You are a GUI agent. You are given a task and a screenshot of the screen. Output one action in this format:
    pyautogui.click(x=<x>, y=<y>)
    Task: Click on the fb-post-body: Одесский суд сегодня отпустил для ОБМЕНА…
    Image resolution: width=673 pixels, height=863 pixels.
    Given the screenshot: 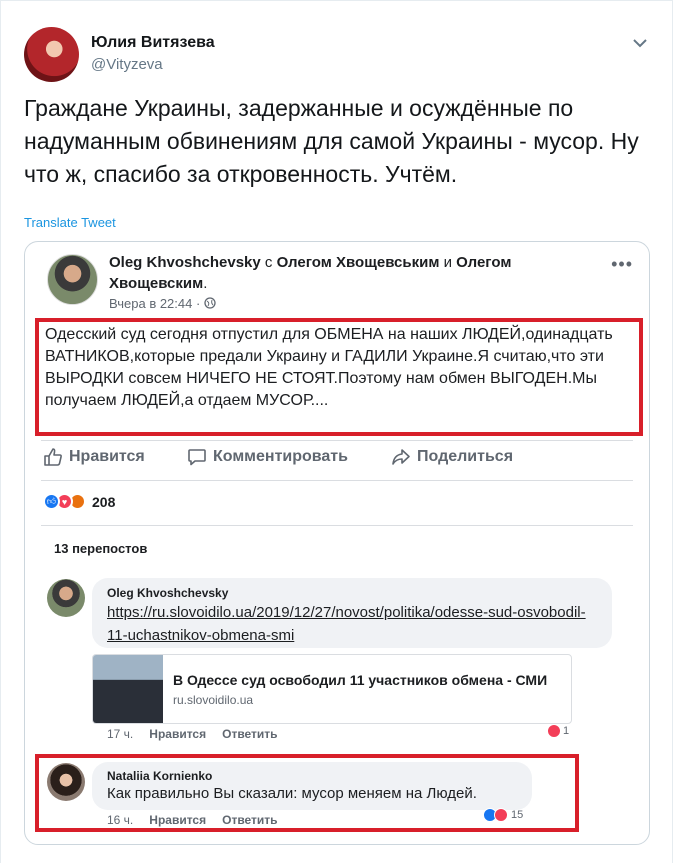 What is the action you would take?
    pyautogui.click(x=329, y=367)
    